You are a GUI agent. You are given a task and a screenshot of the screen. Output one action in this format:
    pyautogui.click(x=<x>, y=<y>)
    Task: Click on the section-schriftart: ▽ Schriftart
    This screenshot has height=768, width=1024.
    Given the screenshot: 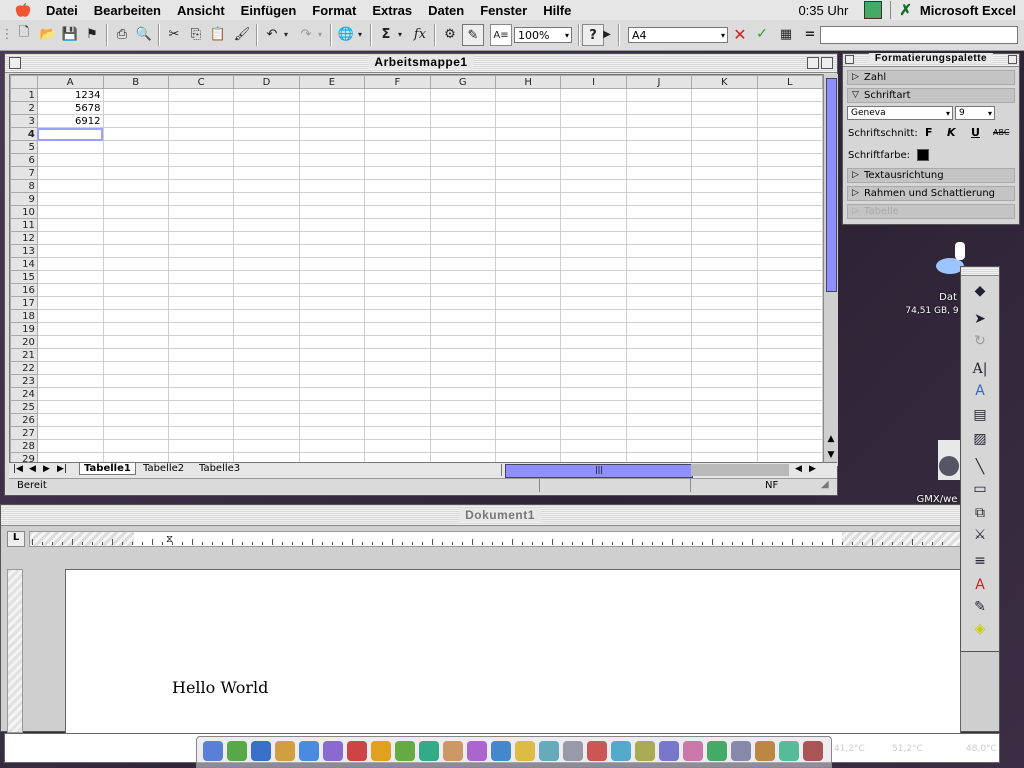 What is the action you would take?
    pyautogui.click(x=931, y=95)
    